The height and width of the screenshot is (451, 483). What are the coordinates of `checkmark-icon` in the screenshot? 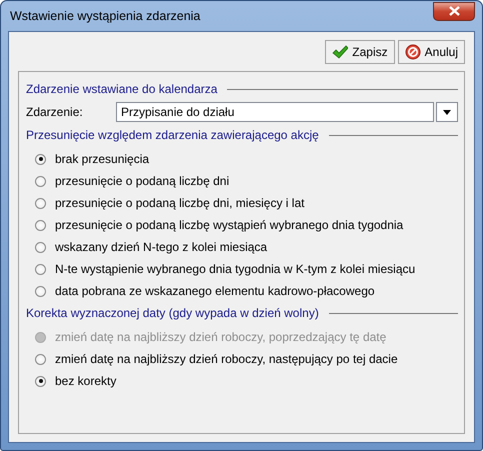 It's located at (340, 52).